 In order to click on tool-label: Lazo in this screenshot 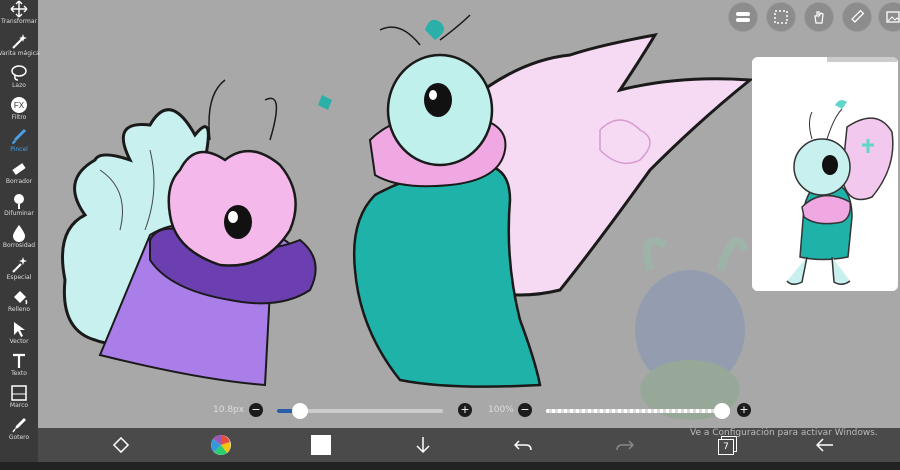, I will do `click(19, 85)`.